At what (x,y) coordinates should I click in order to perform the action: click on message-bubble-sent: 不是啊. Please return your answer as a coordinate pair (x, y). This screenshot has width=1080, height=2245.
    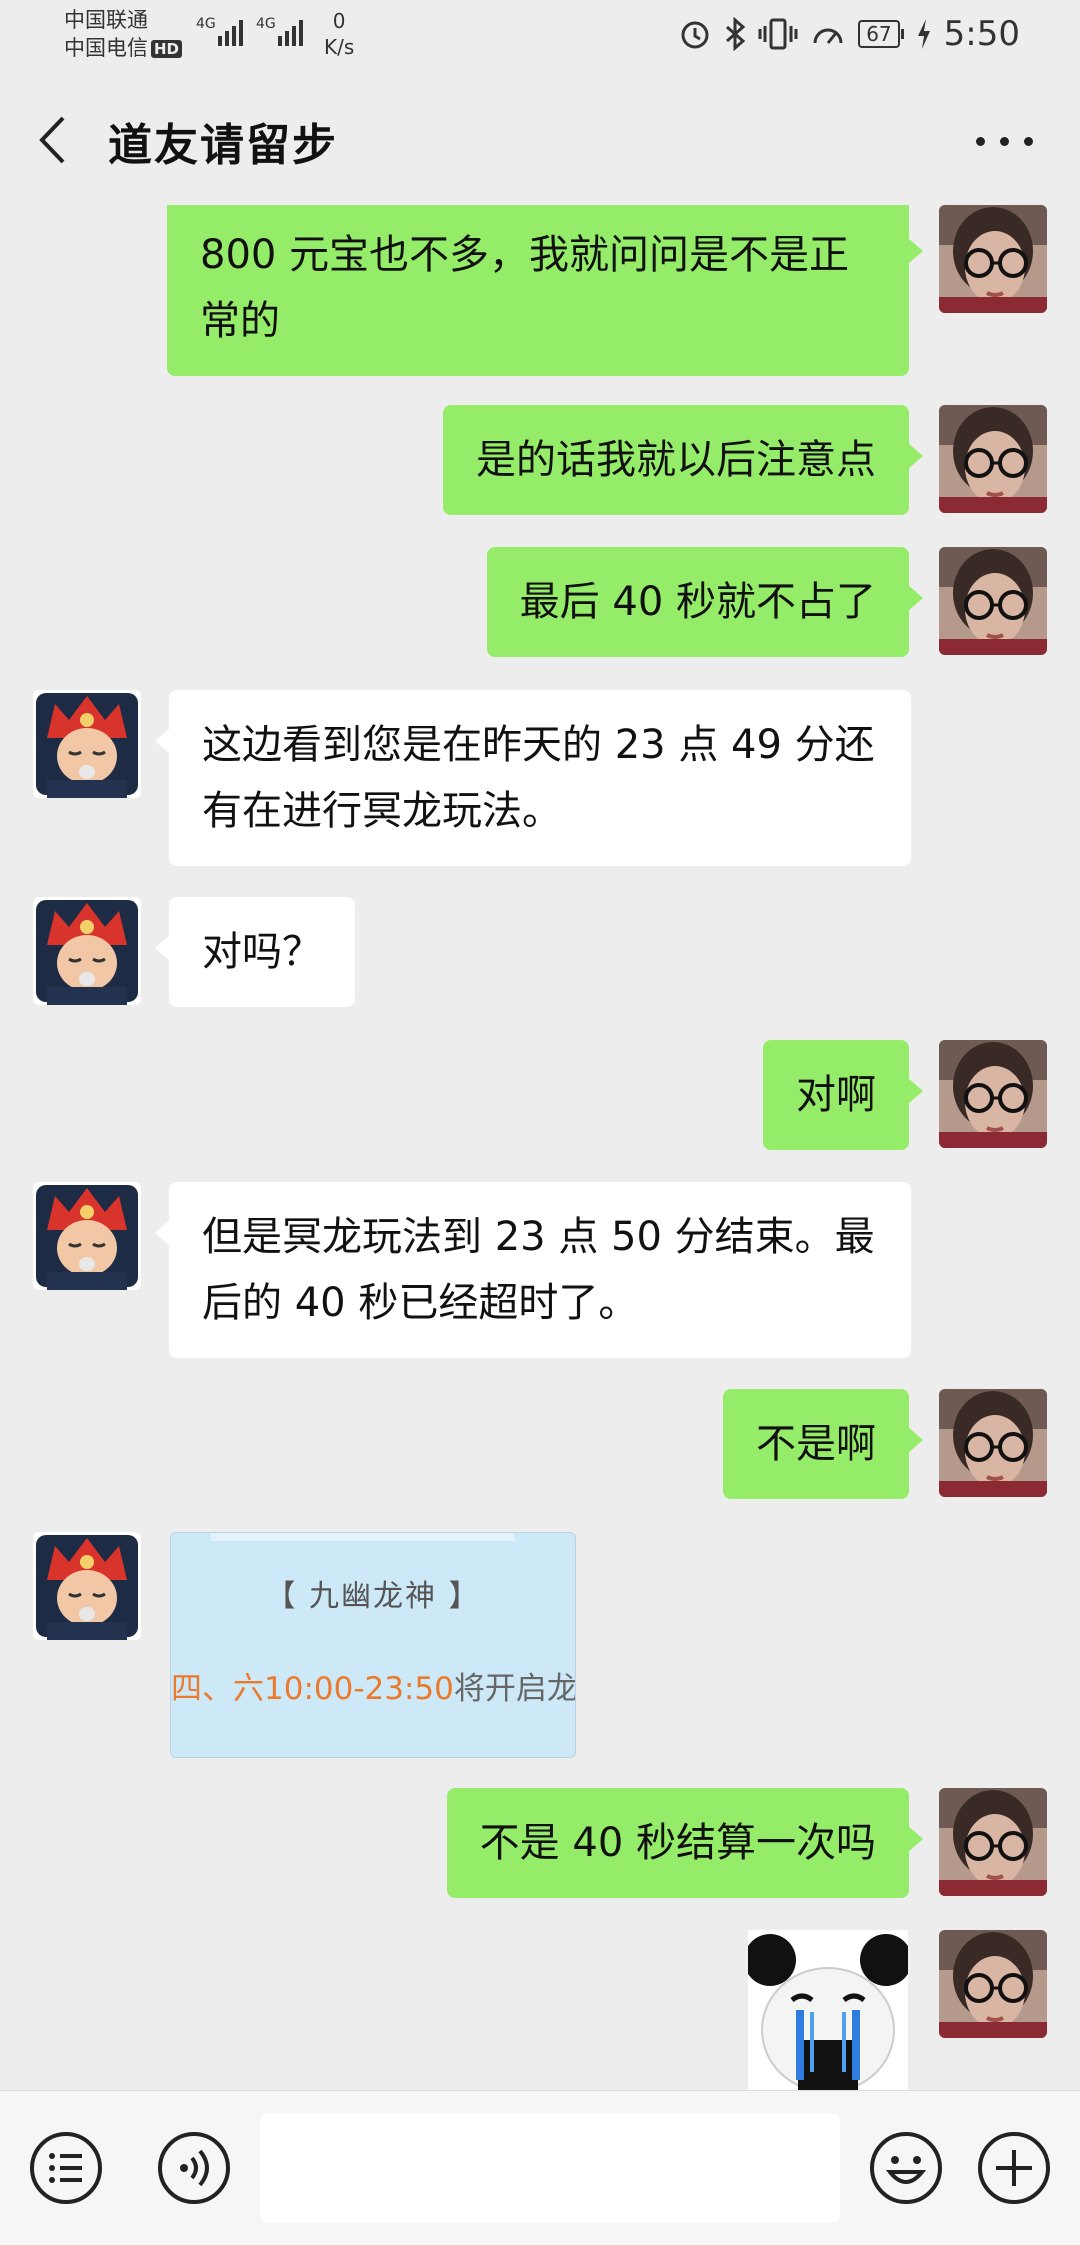
    Looking at the image, I should click on (823, 1444).